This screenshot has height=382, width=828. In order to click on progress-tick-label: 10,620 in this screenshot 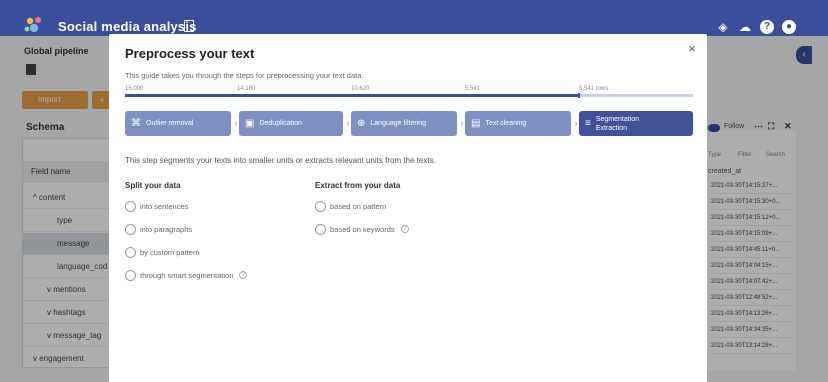, I will do `click(360, 89)`.